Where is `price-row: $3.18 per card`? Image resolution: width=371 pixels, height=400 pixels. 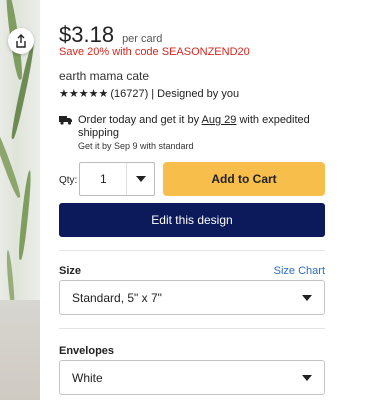 price-row: $3.18 per card is located at coordinates (110, 35).